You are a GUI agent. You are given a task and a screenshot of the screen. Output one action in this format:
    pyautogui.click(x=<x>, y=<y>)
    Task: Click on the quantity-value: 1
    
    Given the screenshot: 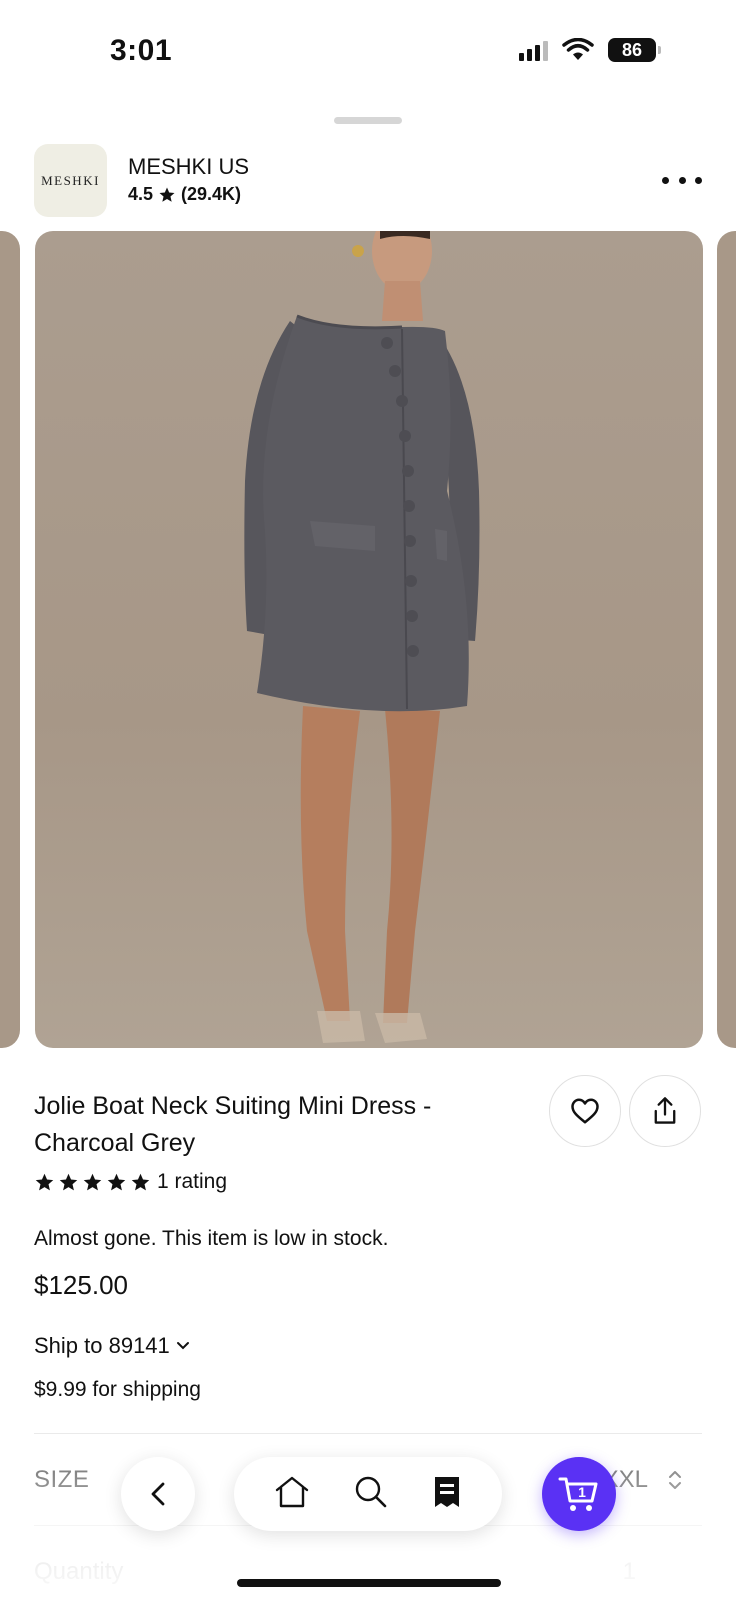 What is the action you would take?
    pyautogui.click(x=629, y=1572)
    